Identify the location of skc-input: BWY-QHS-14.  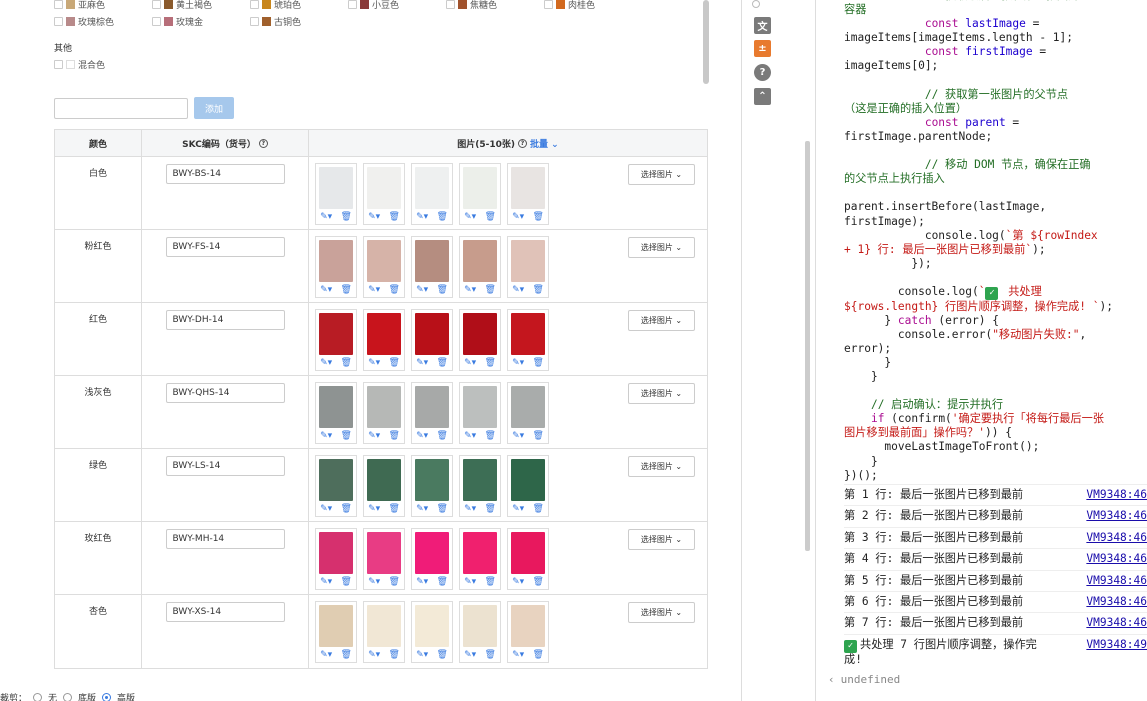
(225, 393).